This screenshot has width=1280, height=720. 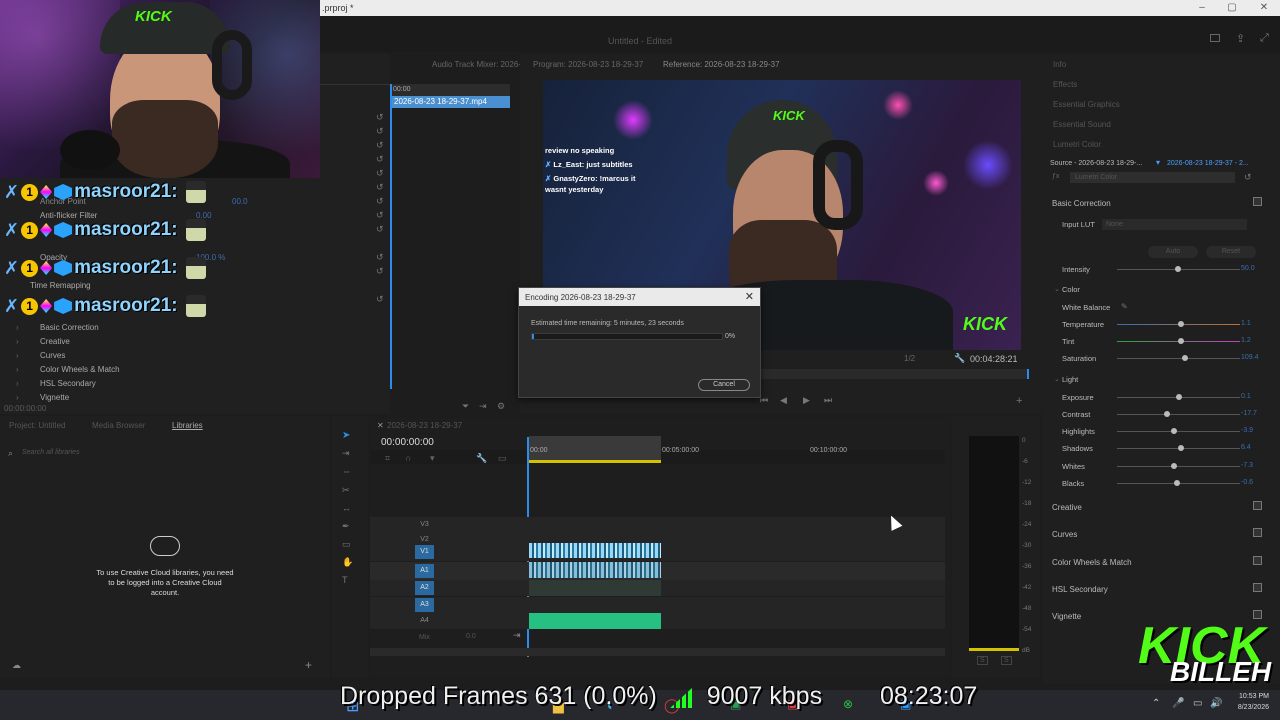 I want to click on solo-left-button: S, so click(x=982, y=660).